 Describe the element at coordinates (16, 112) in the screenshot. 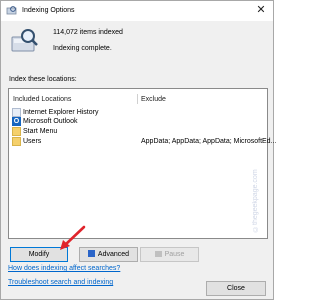

I see `ie-history-icon` at that location.